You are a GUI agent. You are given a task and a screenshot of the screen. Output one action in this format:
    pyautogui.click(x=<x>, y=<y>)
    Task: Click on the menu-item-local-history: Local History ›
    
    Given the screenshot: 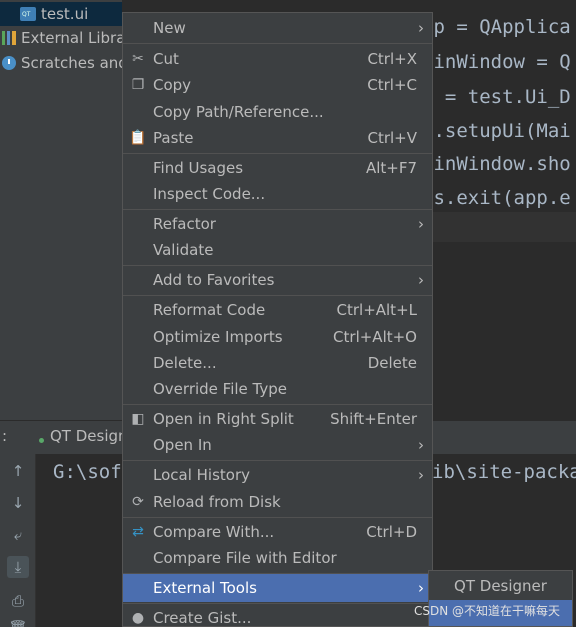 What is the action you would take?
    pyautogui.click(x=277, y=475)
    